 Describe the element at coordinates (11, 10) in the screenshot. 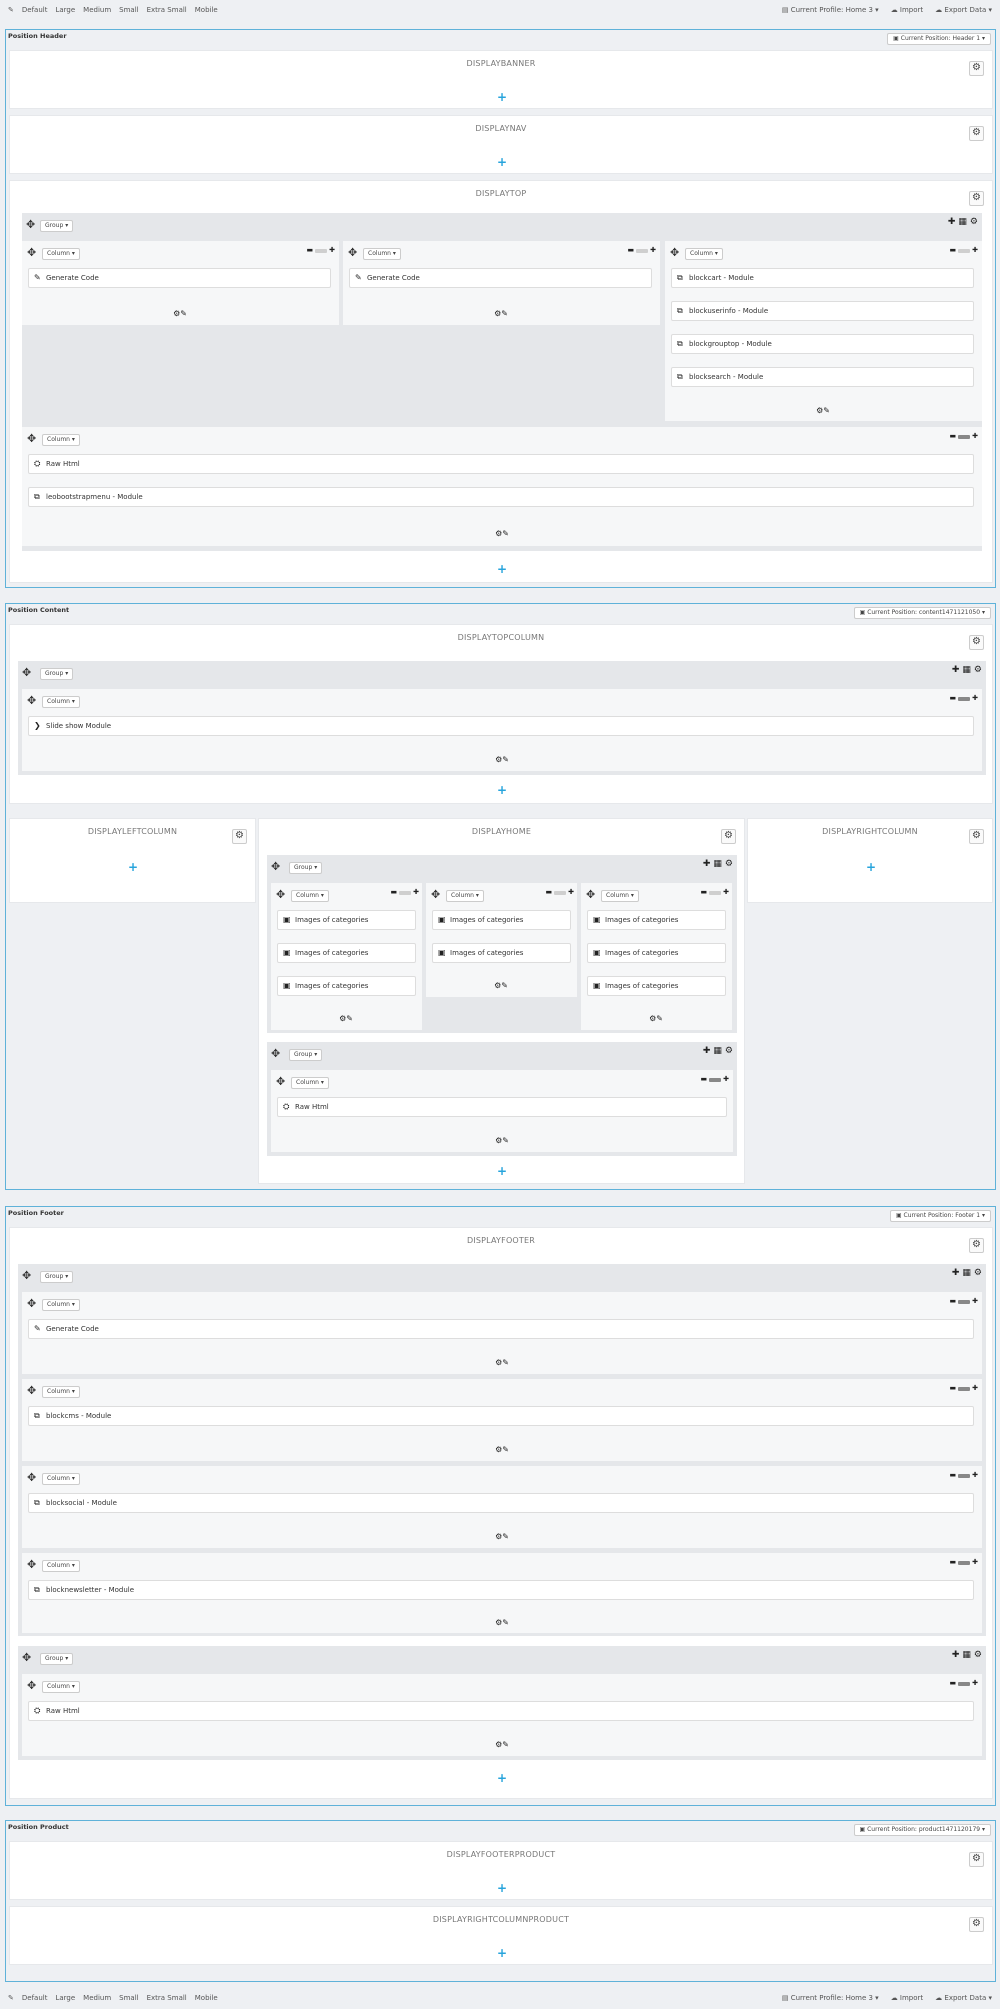

I see `wrench-icon: ✎` at that location.